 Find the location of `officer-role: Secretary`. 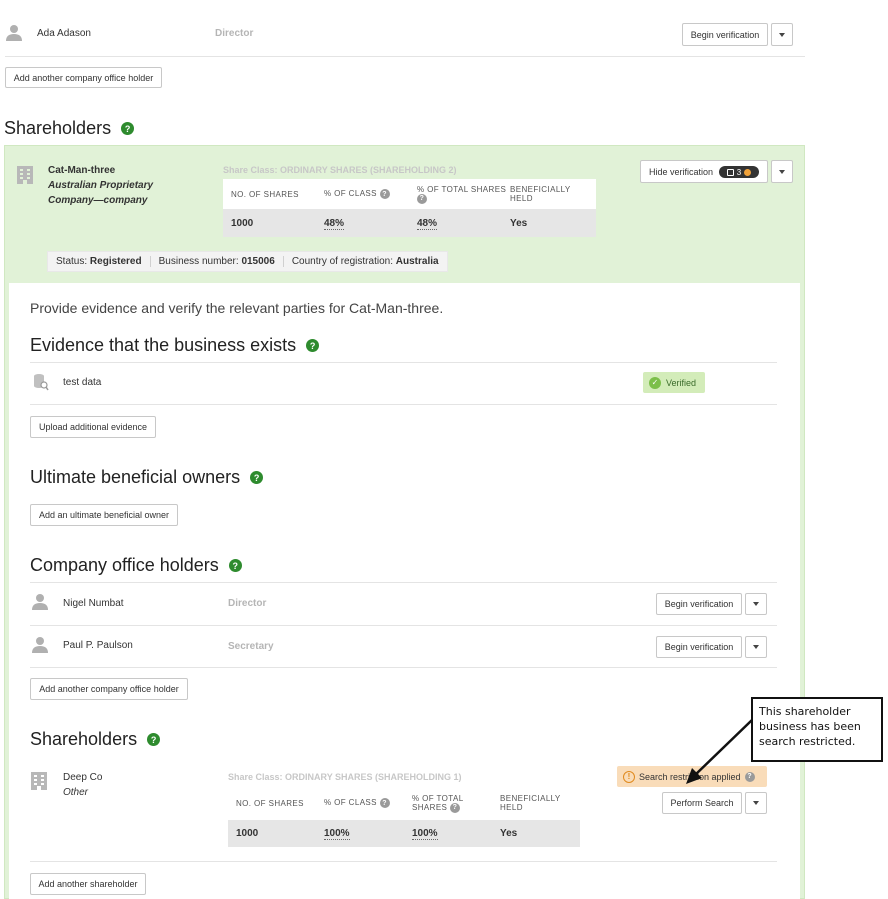

officer-role: Secretary is located at coordinates (251, 646).